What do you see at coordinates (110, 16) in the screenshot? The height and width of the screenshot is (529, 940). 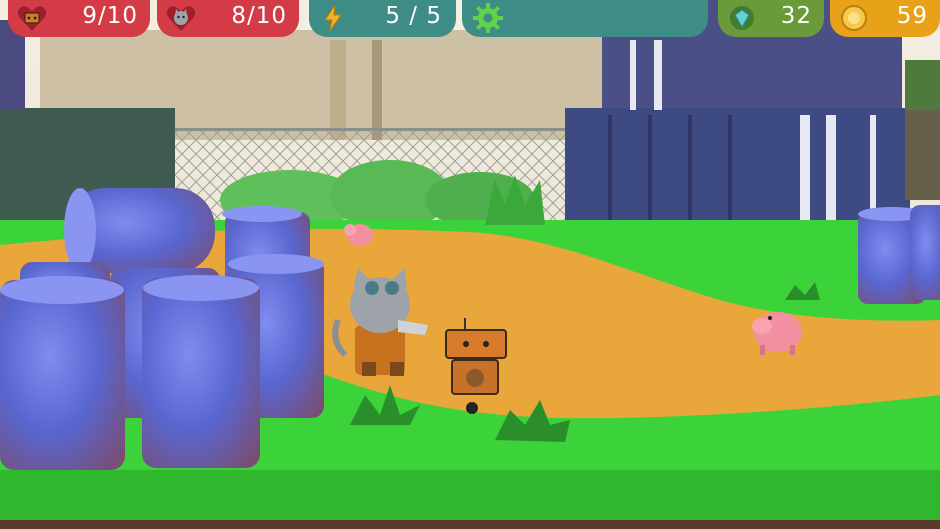 I see `robot-health-value: 9/10` at bounding box center [110, 16].